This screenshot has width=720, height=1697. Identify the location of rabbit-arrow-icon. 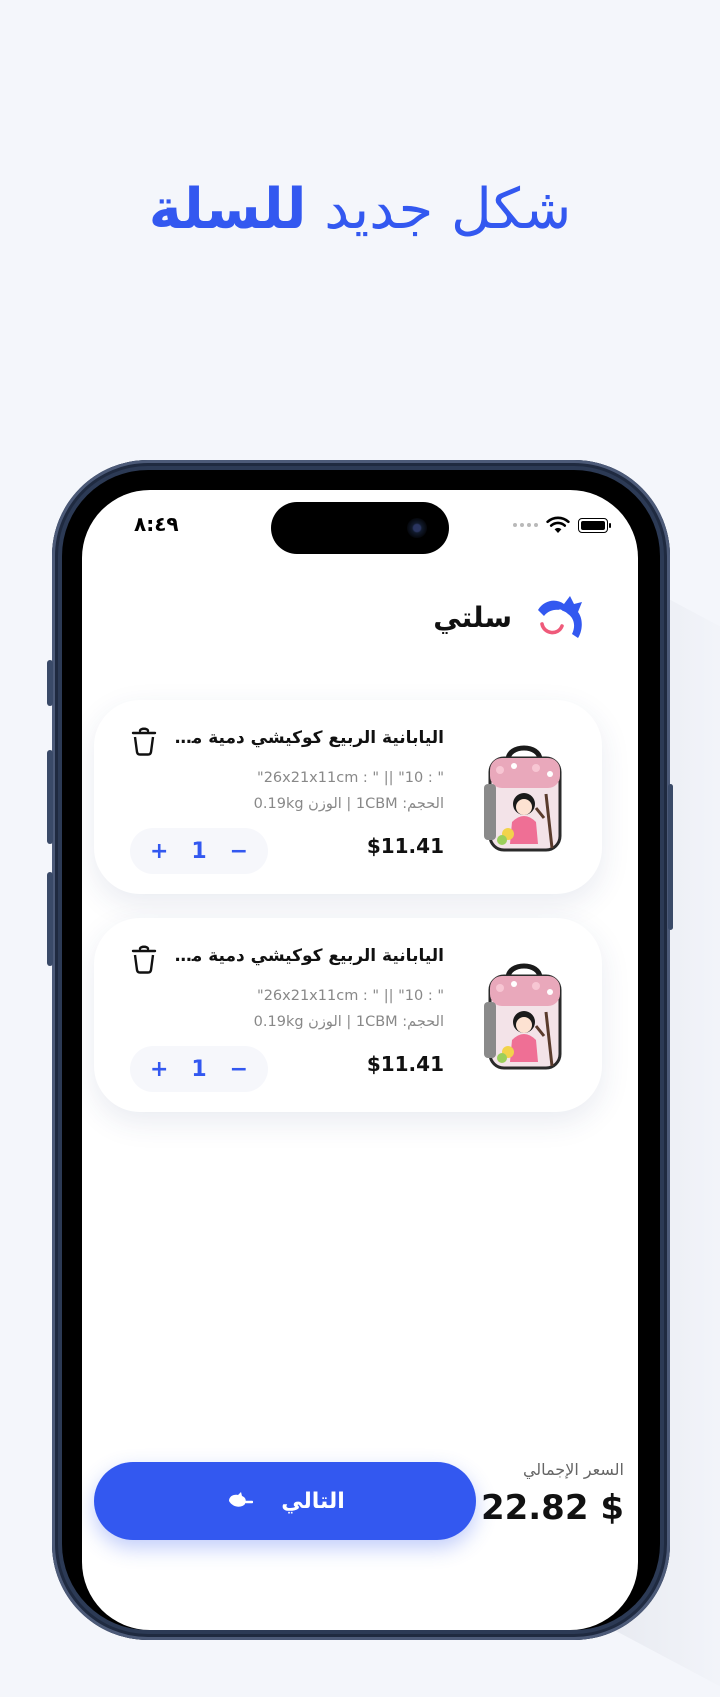
(241, 1499).